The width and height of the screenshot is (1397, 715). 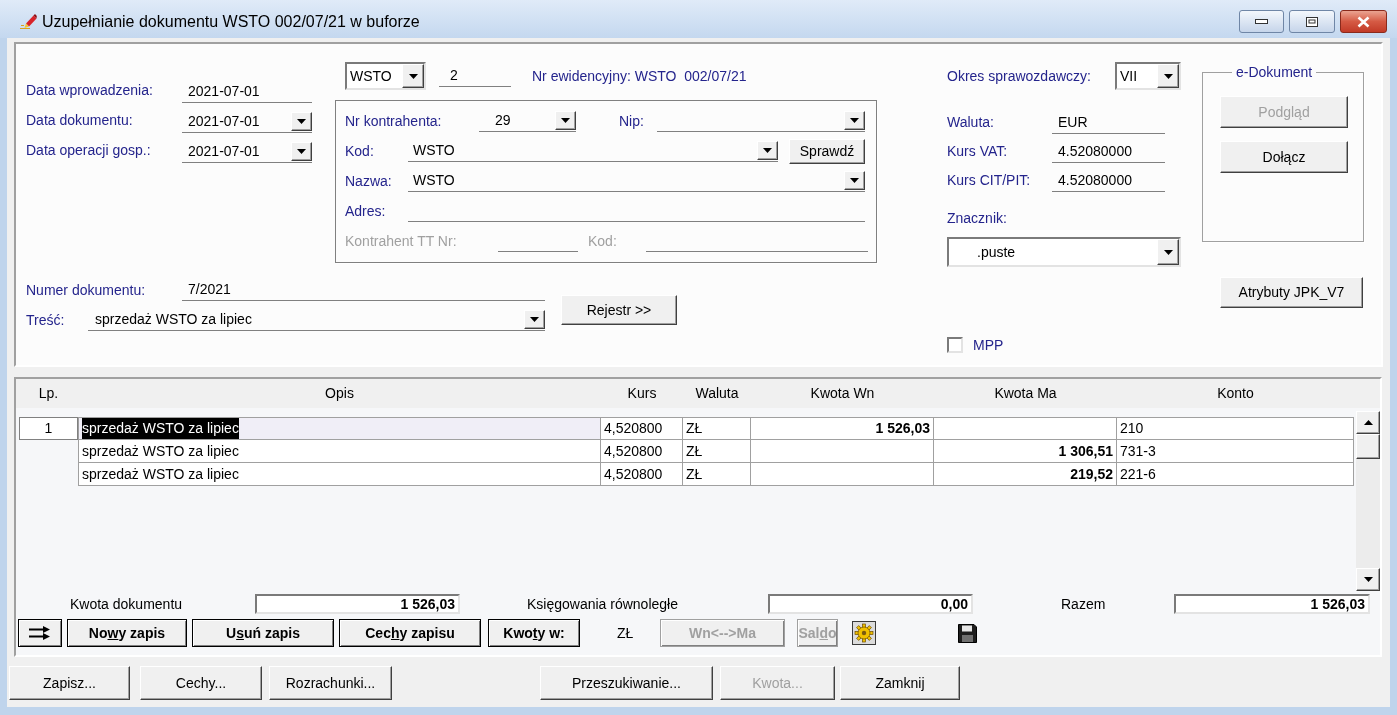 I want to click on close-icon, so click(x=1363, y=21).